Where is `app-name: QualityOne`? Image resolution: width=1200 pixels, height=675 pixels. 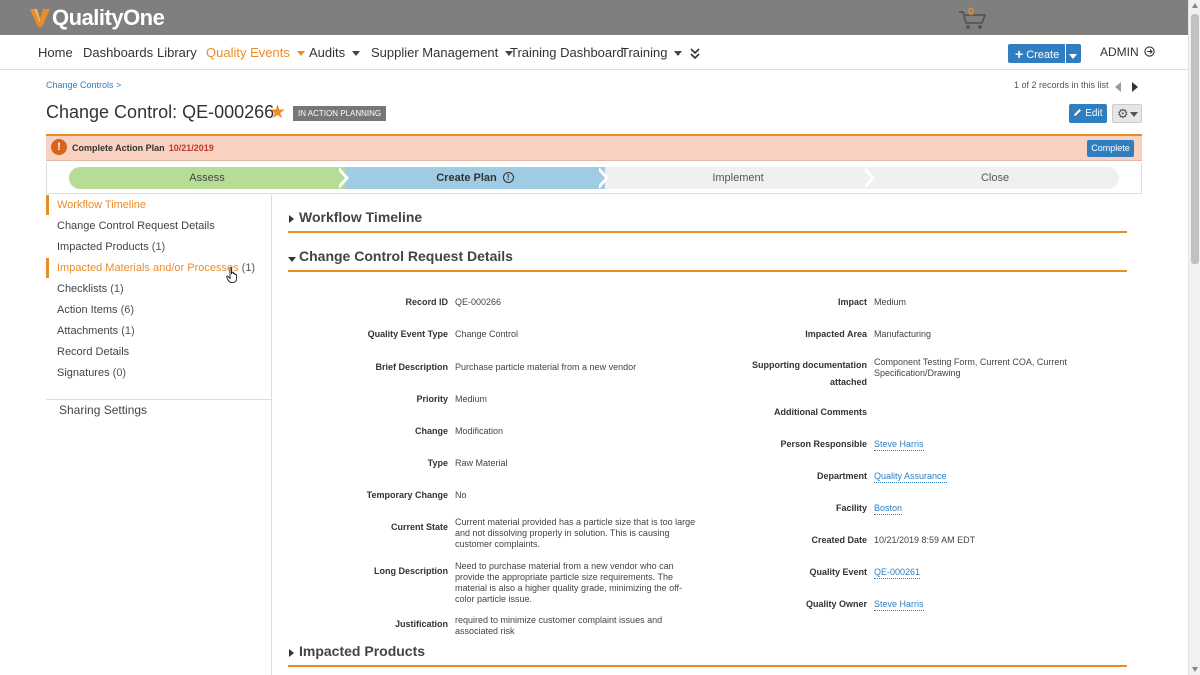 app-name: QualityOne is located at coordinates (108, 17).